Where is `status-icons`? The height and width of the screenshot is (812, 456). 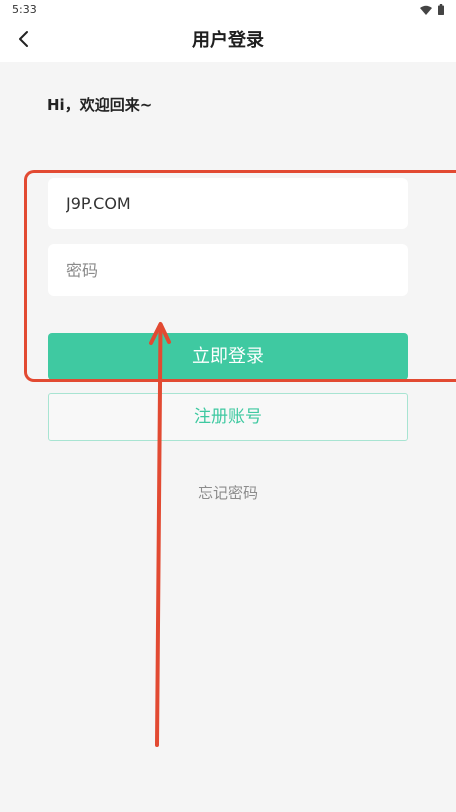 status-icons is located at coordinates (432, 9).